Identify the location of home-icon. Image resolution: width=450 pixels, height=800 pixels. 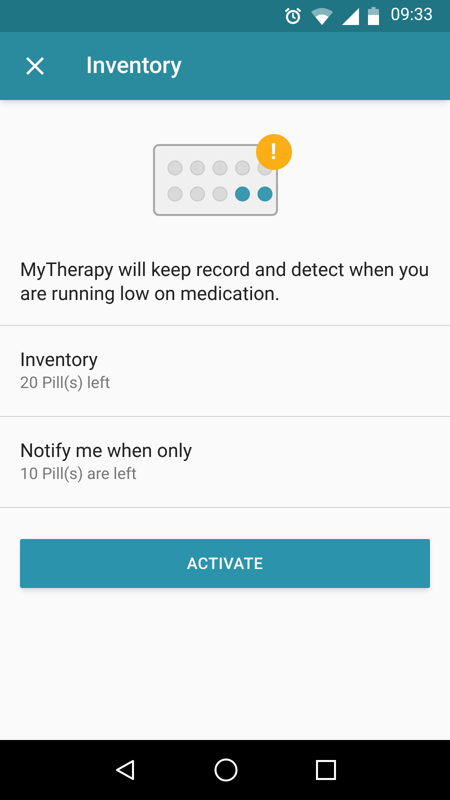
(226, 770).